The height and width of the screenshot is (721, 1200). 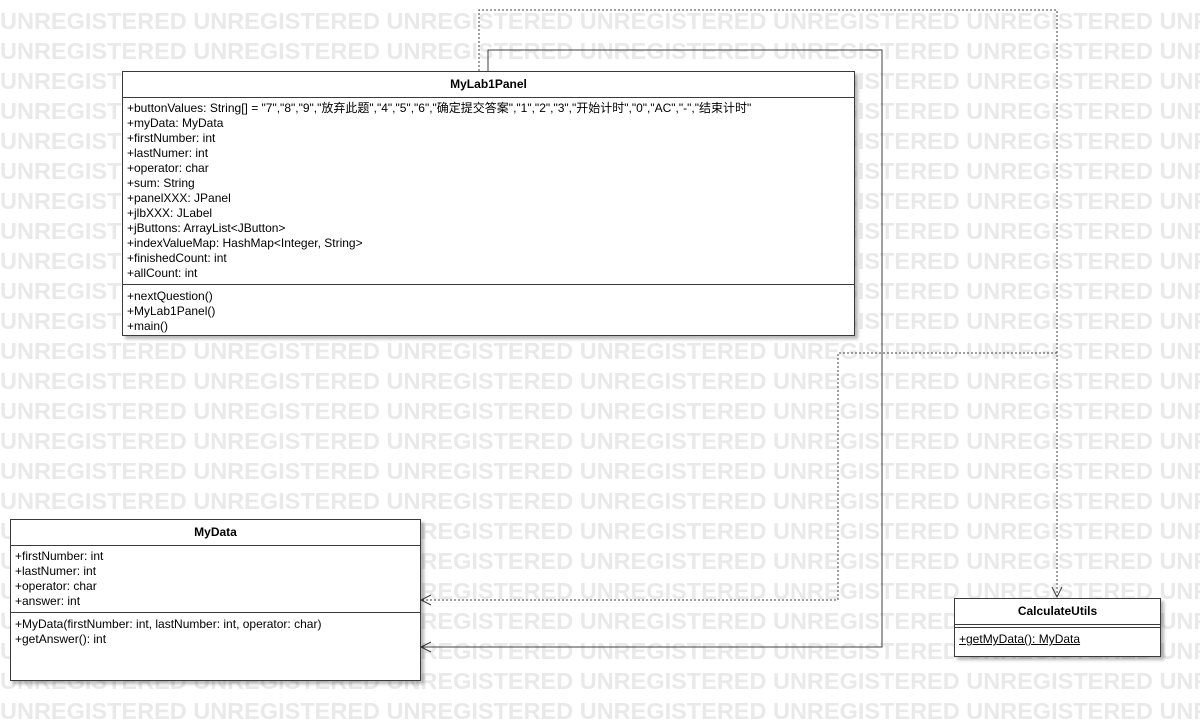 What do you see at coordinates (488, 85) in the screenshot?
I see `class-name: MyLab1Panel` at bounding box center [488, 85].